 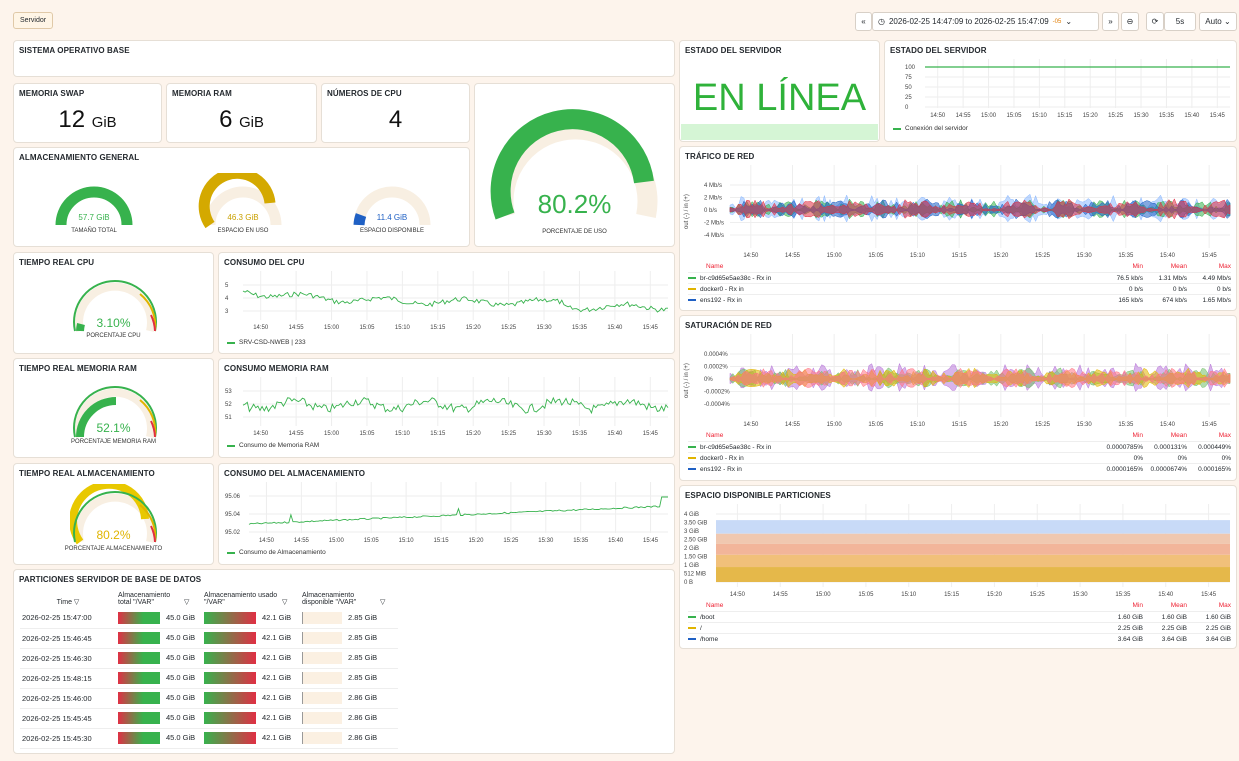 I want to click on col-header-free: Almacenamiento disponible "/VAR" ▽, so click(x=349, y=599).